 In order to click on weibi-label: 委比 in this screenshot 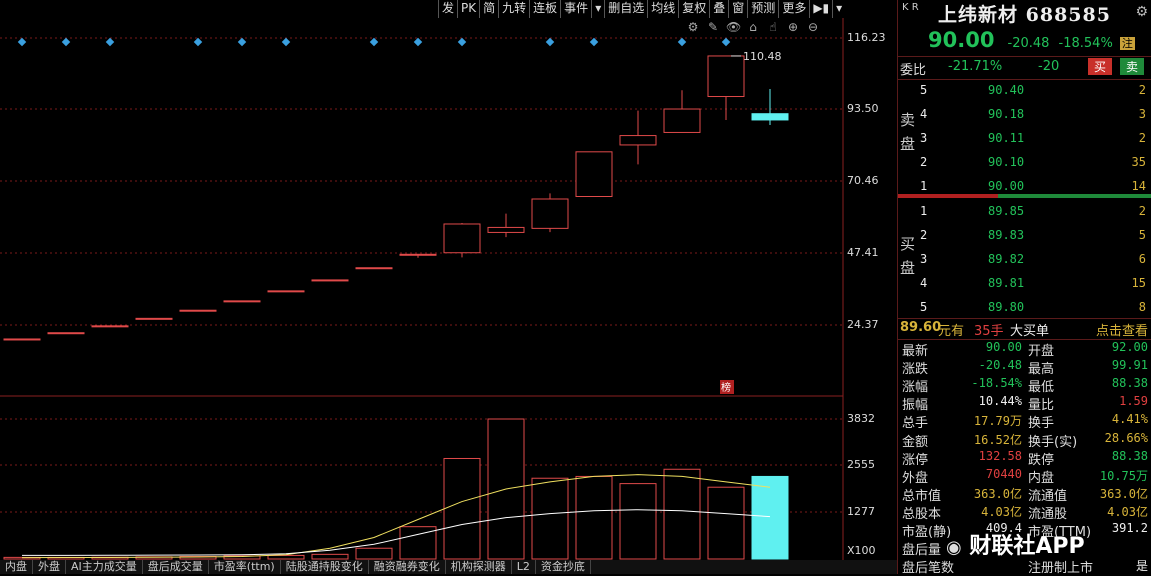, I will do `click(913, 70)`.